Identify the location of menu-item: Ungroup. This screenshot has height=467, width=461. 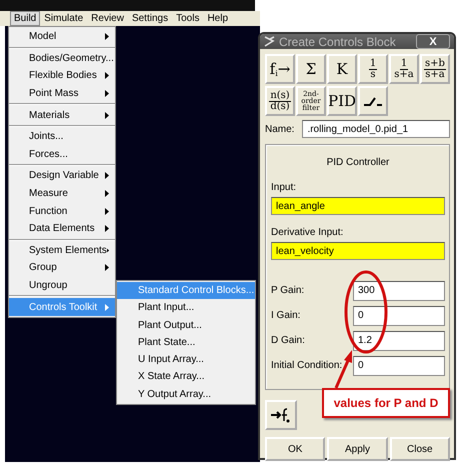
(62, 285).